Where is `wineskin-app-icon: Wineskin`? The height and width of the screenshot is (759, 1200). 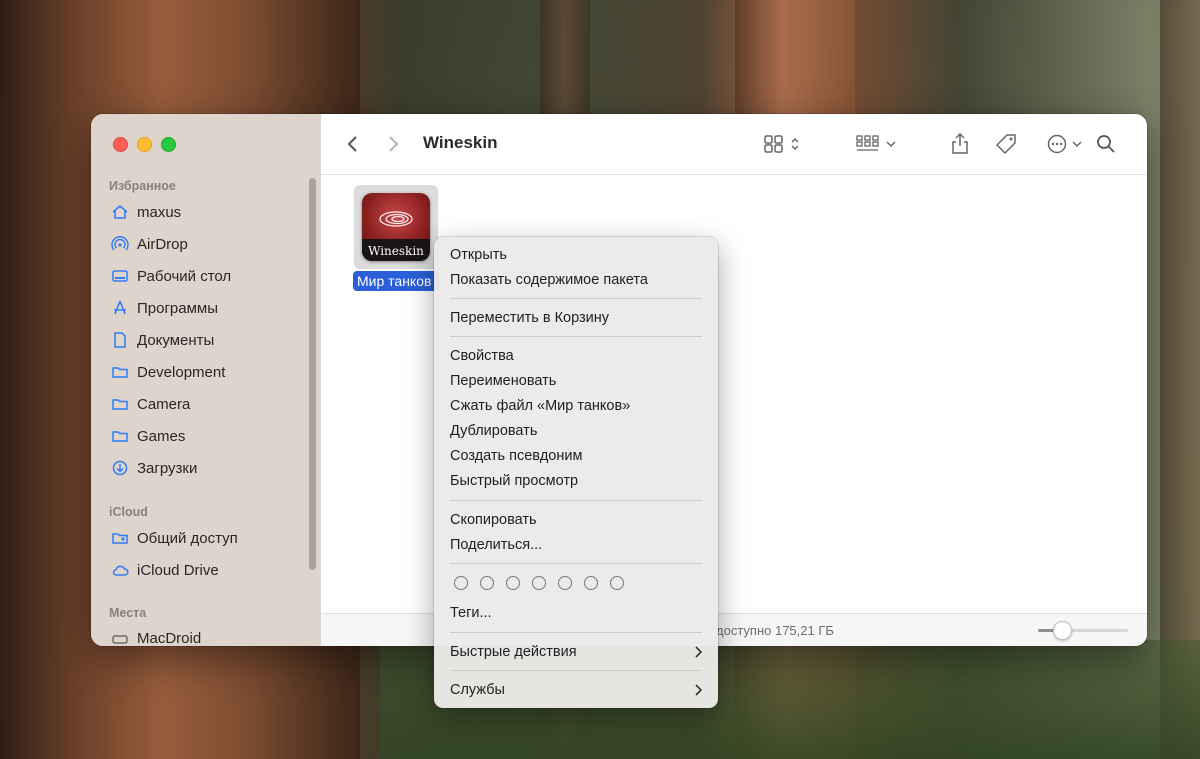 wineskin-app-icon: Wineskin is located at coordinates (396, 227).